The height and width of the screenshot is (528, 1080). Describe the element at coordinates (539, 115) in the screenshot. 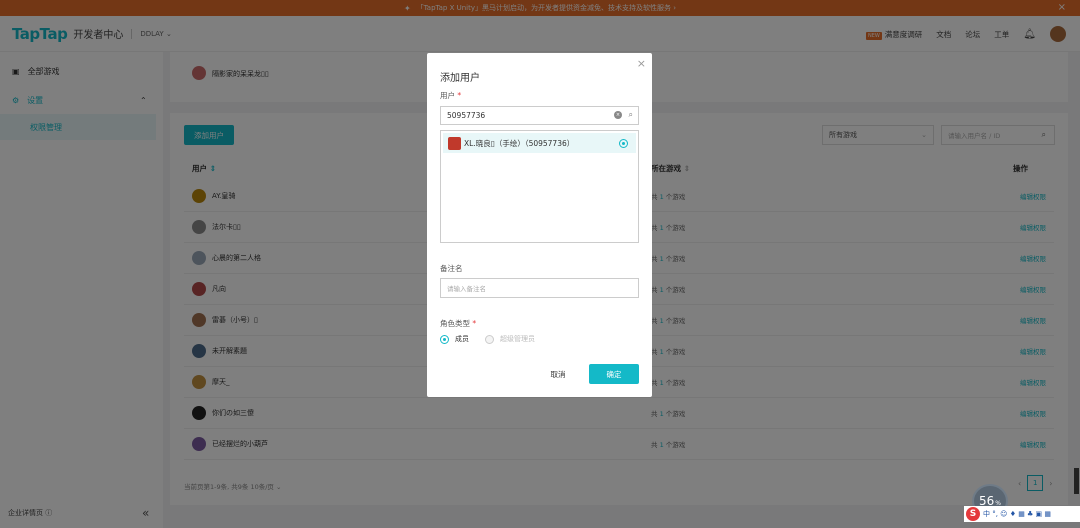

I see `user-id-input: 50957736 × ⌕` at that location.